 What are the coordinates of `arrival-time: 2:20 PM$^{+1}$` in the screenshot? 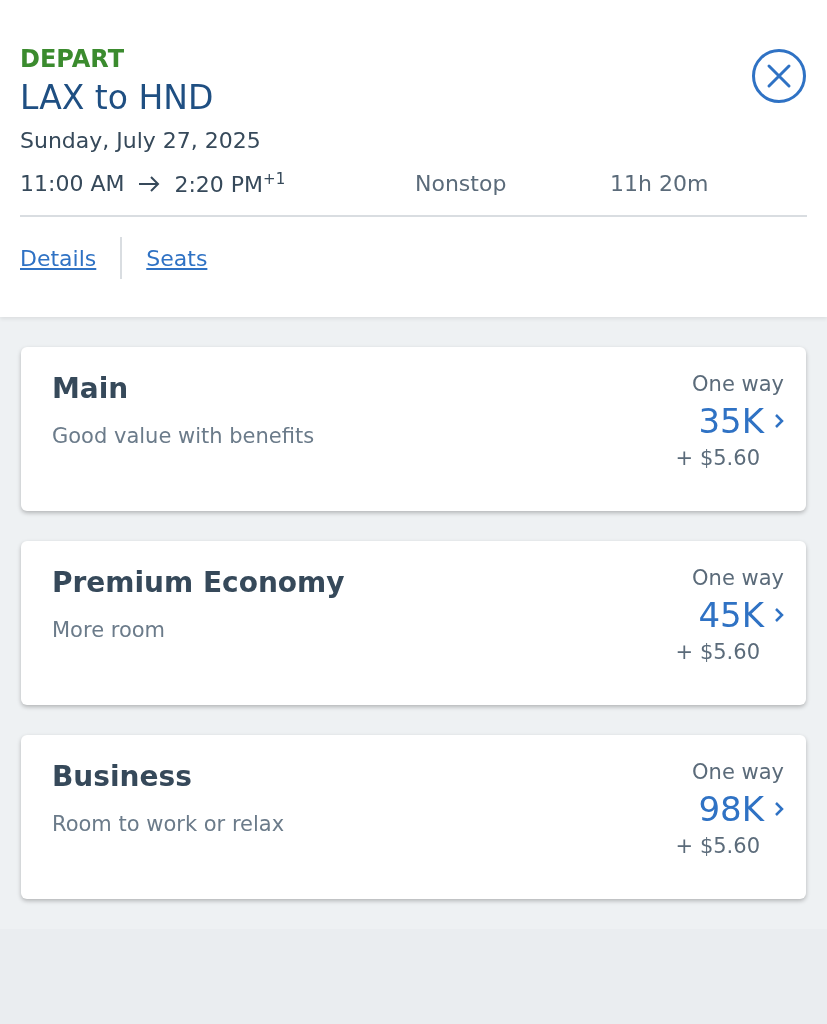 It's located at (230, 184).